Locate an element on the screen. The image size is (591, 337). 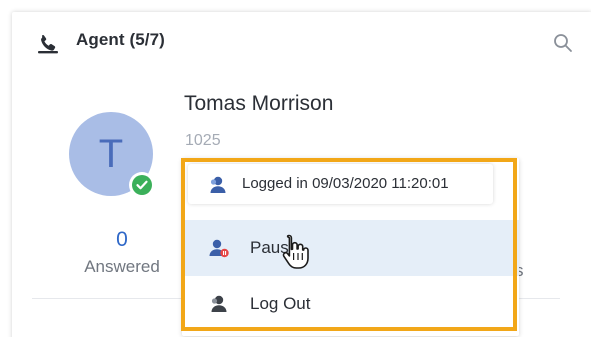
menu-item-pause: Pause is located at coordinates (350, 248).